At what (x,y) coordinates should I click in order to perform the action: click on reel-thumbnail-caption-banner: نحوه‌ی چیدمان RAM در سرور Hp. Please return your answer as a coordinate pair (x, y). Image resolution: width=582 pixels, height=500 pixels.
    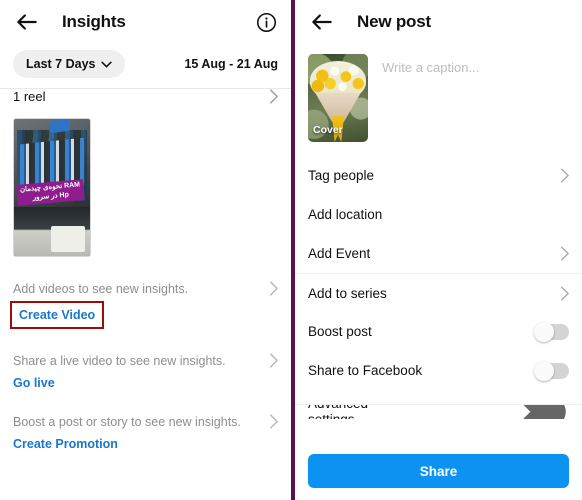
    Looking at the image, I should click on (50, 192).